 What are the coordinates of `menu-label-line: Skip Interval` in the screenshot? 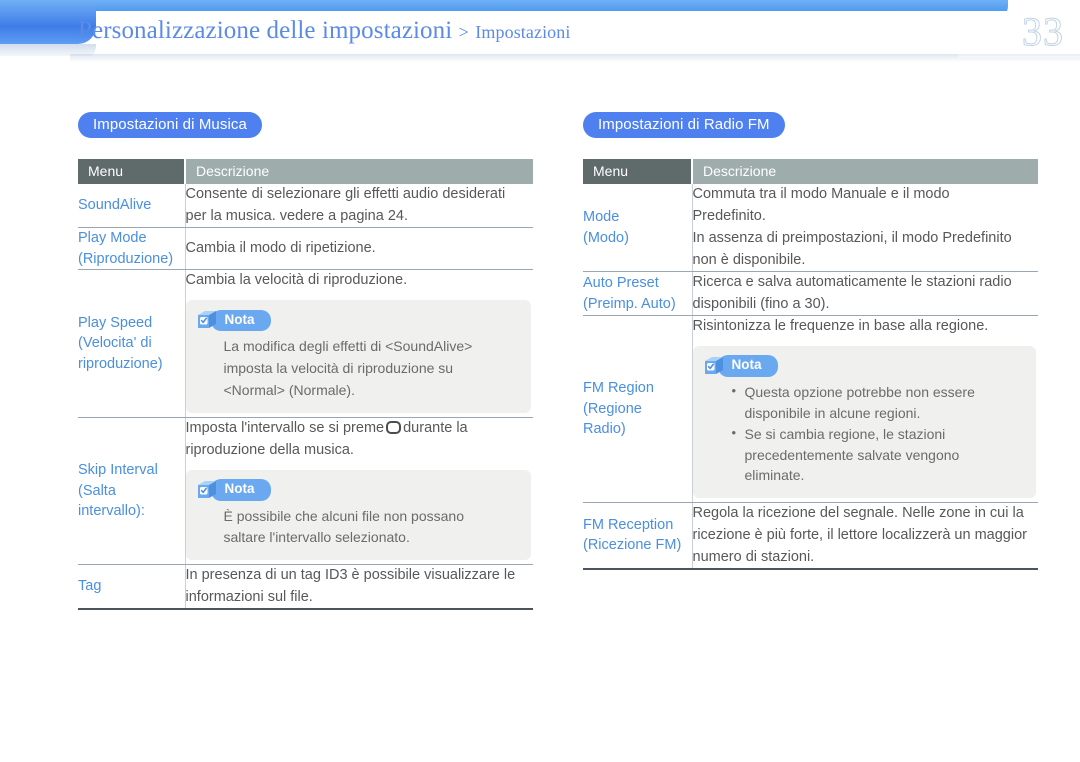 It's located at (118, 469).